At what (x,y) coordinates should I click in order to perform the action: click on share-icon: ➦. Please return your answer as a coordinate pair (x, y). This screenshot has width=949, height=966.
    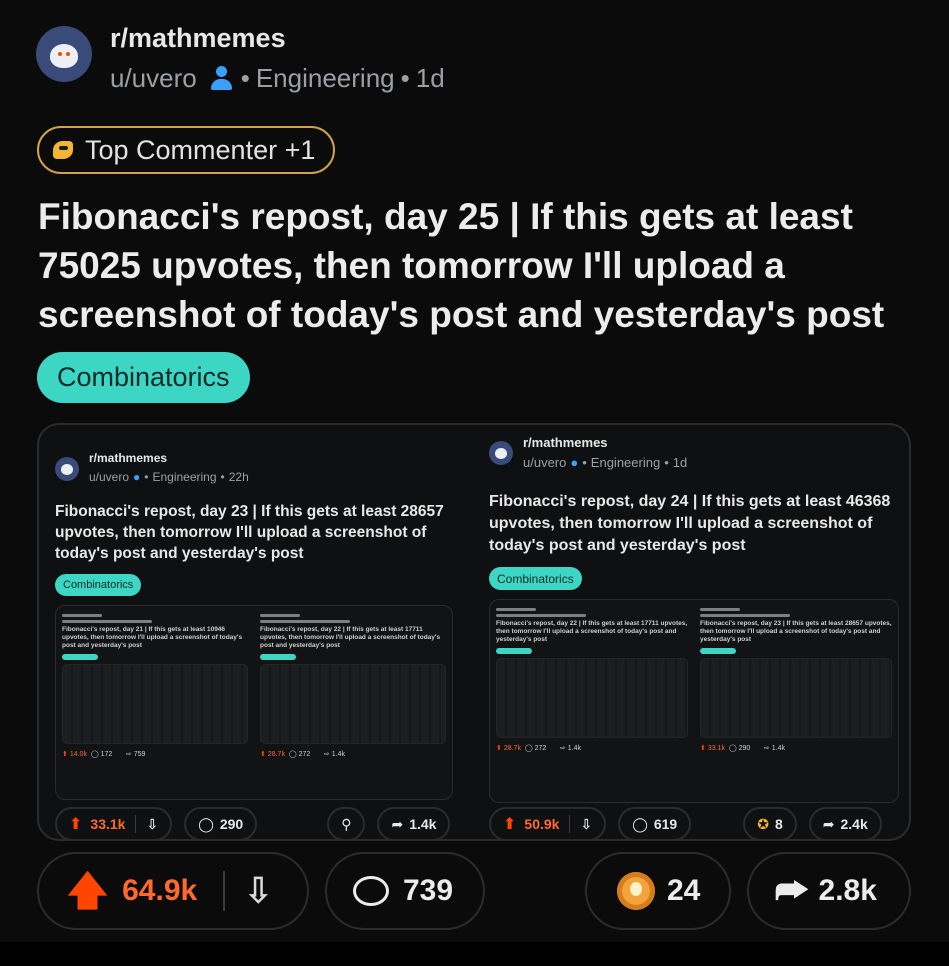
    Looking at the image, I should click on (397, 823).